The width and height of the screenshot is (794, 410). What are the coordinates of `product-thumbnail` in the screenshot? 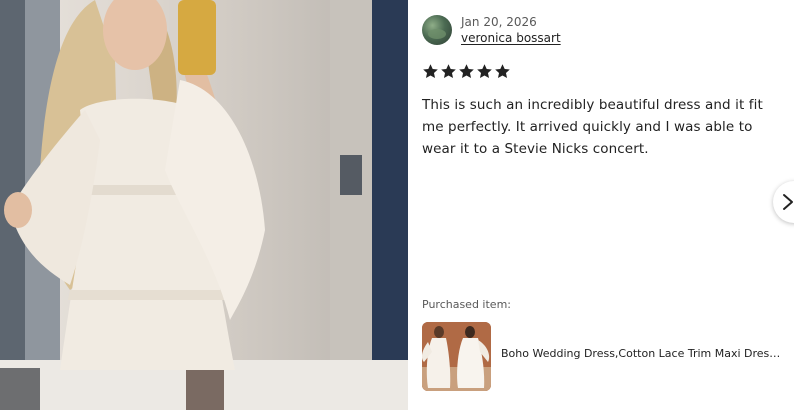 It's located at (456, 356).